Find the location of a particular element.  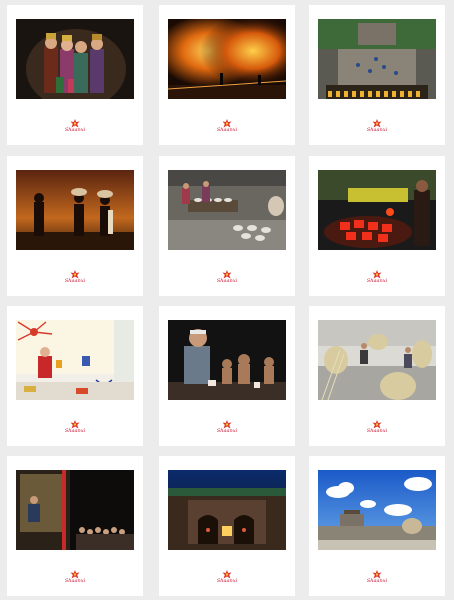

farmers-sunset-photo is located at coordinates (75, 210).